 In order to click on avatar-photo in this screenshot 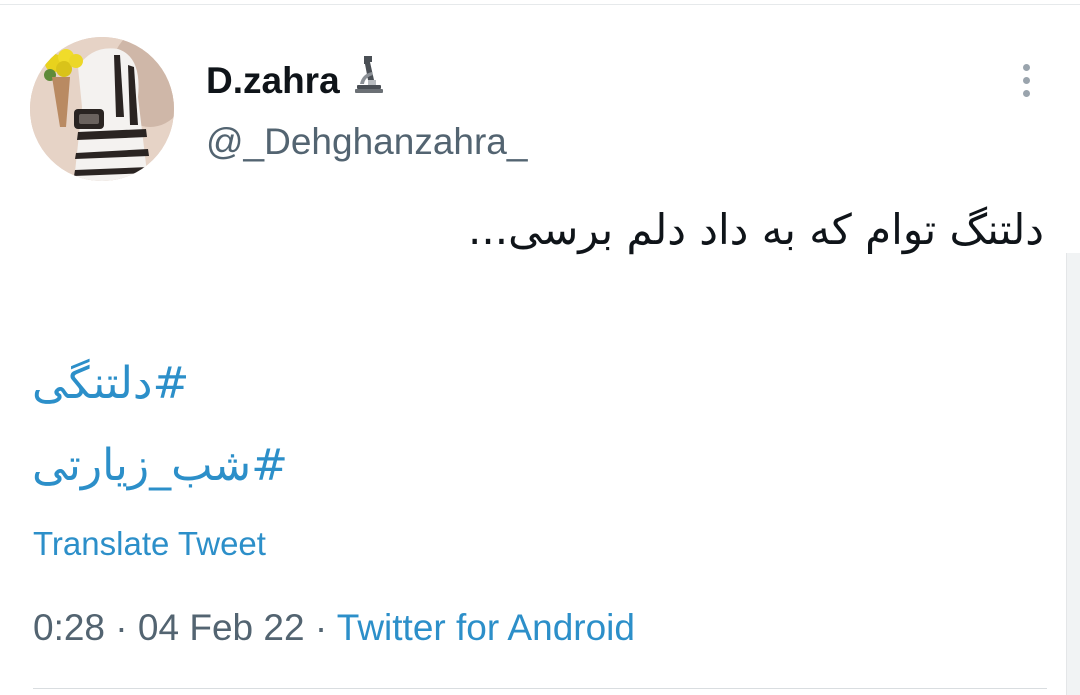, I will do `click(102, 109)`.